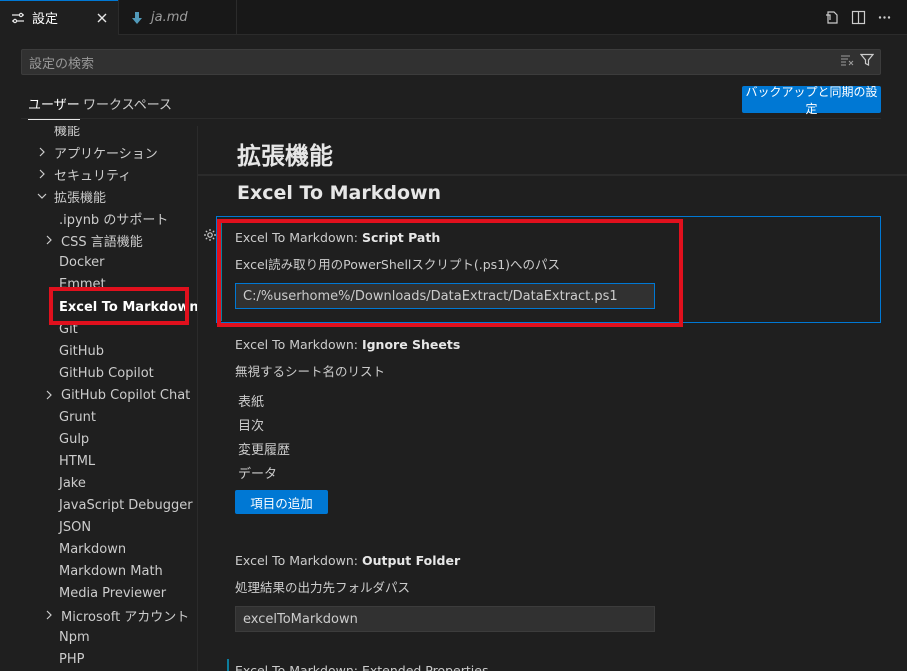  Describe the element at coordinates (106, 154) in the screenshot. I see `toc-item-label: アプリケーション` at that location.